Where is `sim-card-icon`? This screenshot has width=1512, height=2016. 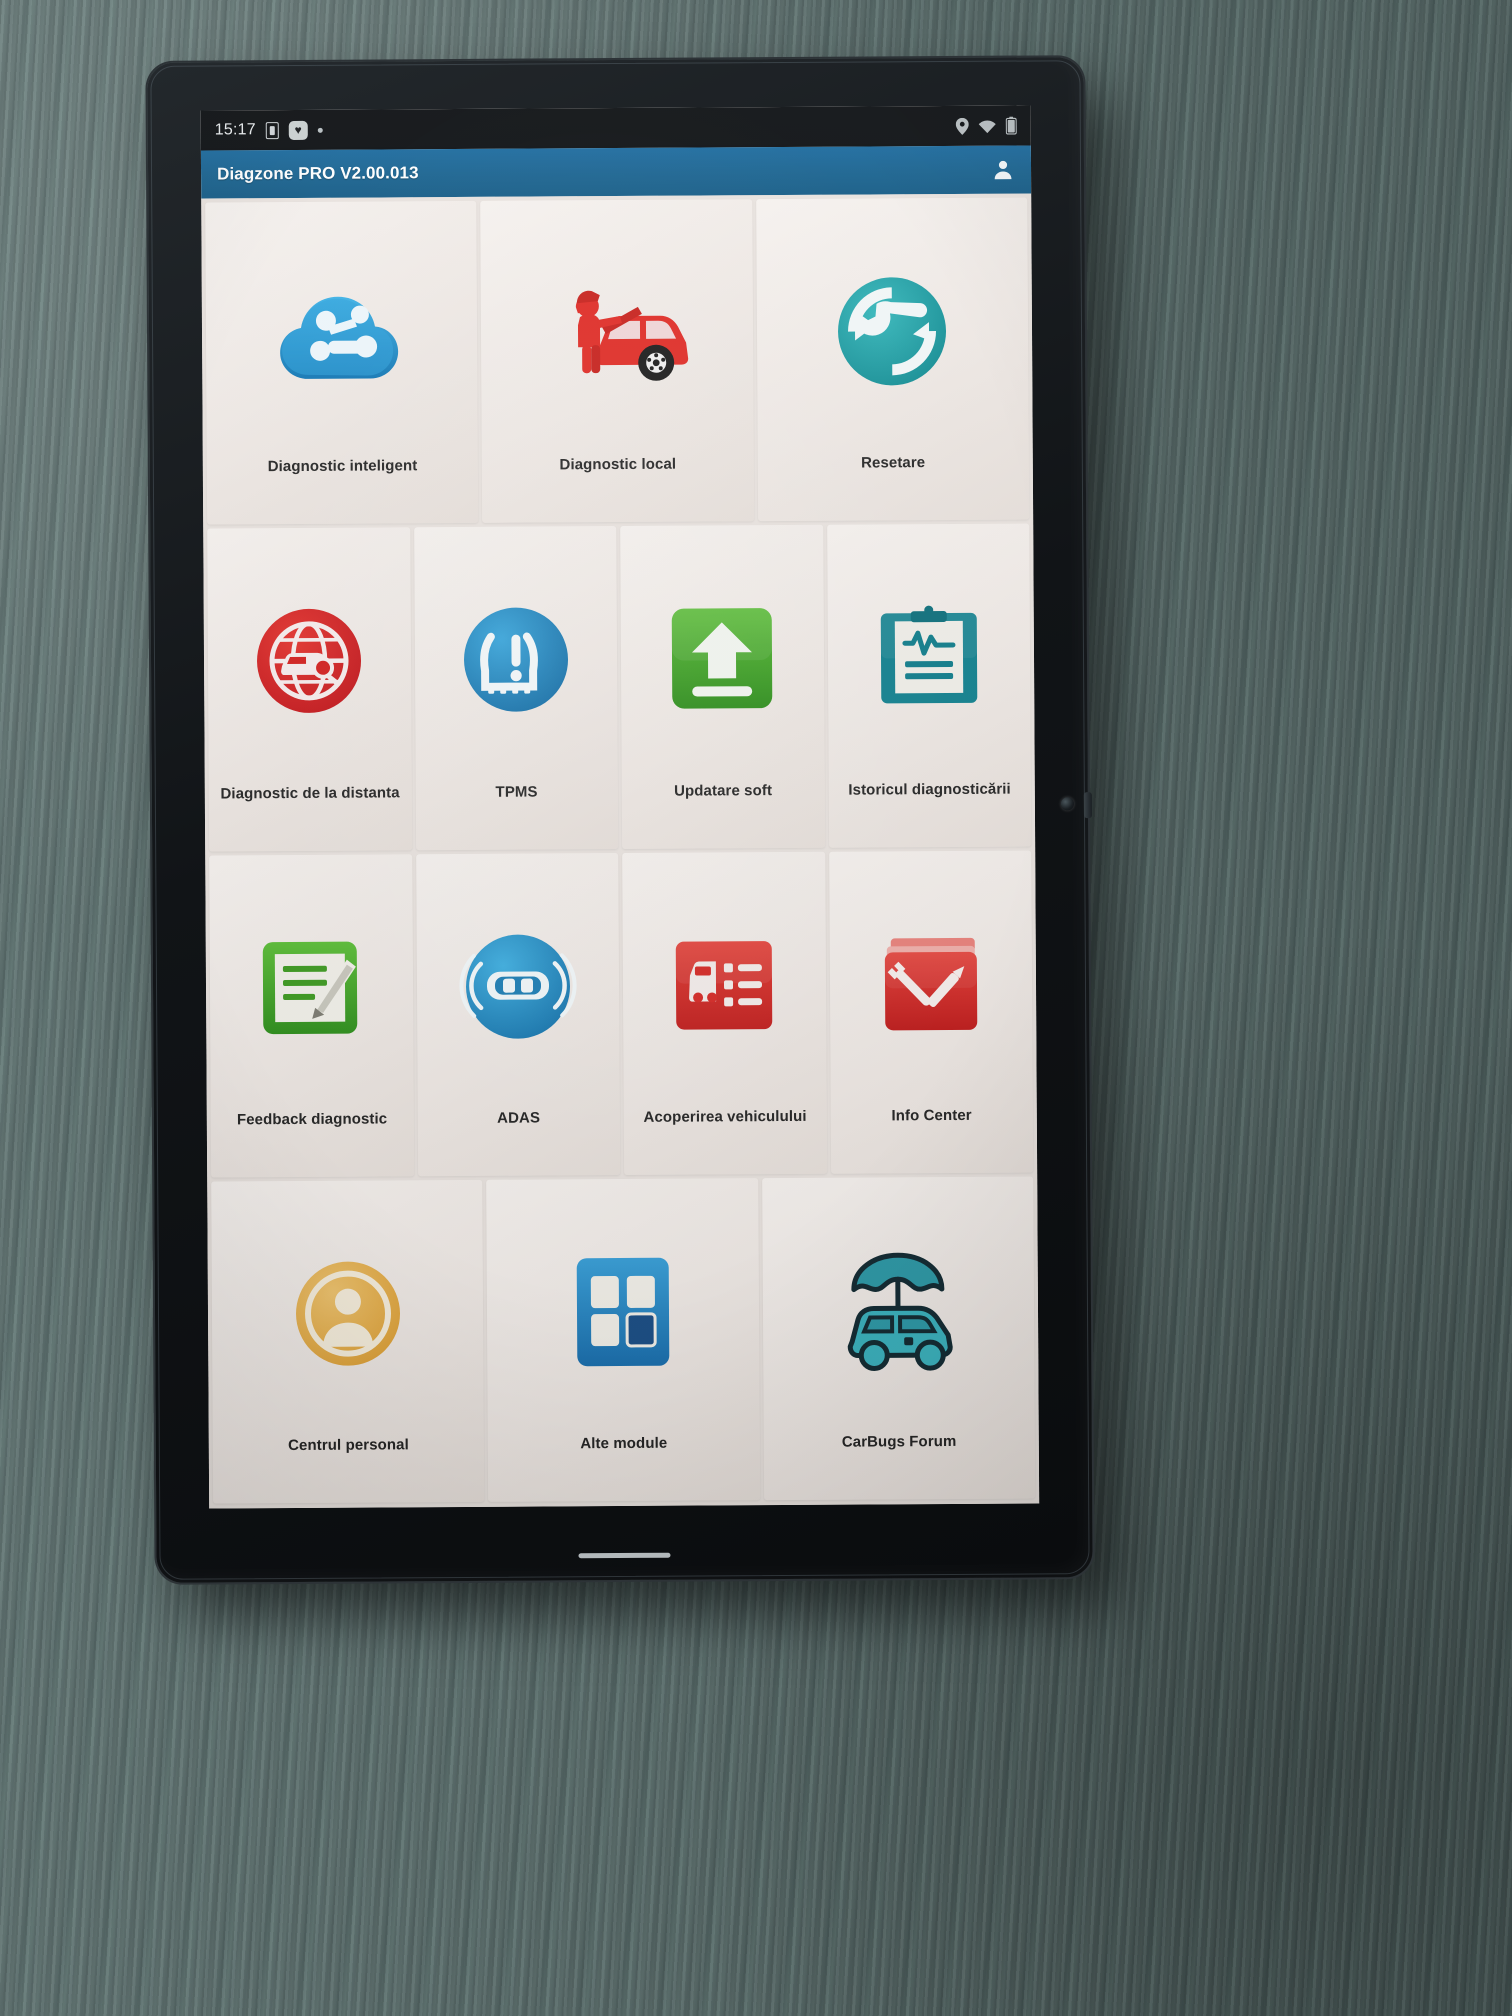 sim-card-icon is located at coordinates (272, 130).